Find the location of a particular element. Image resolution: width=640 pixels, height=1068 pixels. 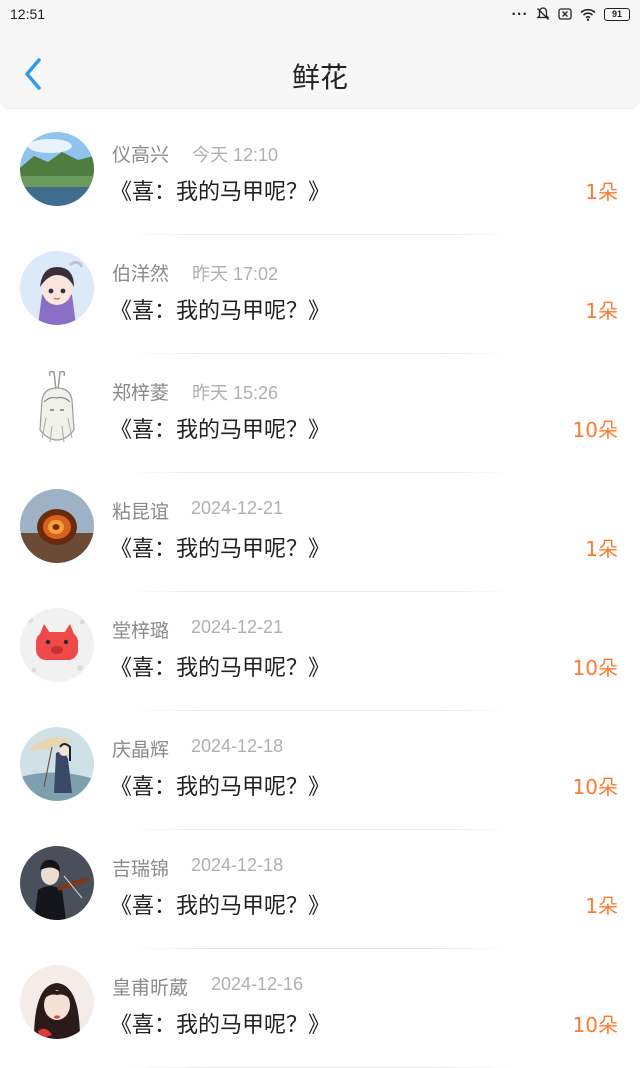

user-name: 庆晶辉 is located at coordinates (141, 750).